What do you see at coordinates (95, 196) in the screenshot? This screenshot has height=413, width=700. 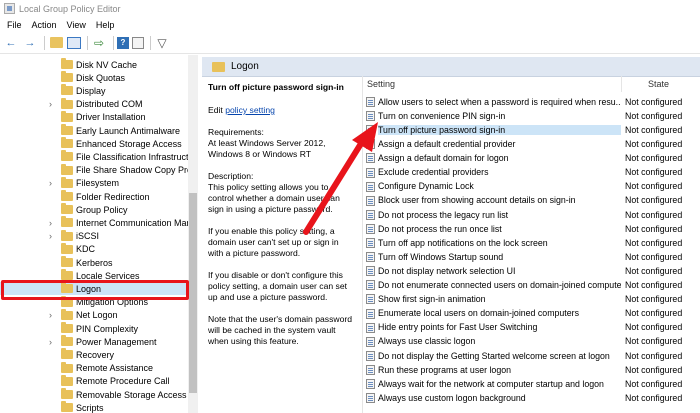 I see `tree-item: Folder Redirection` at bounding box center [95, 196].